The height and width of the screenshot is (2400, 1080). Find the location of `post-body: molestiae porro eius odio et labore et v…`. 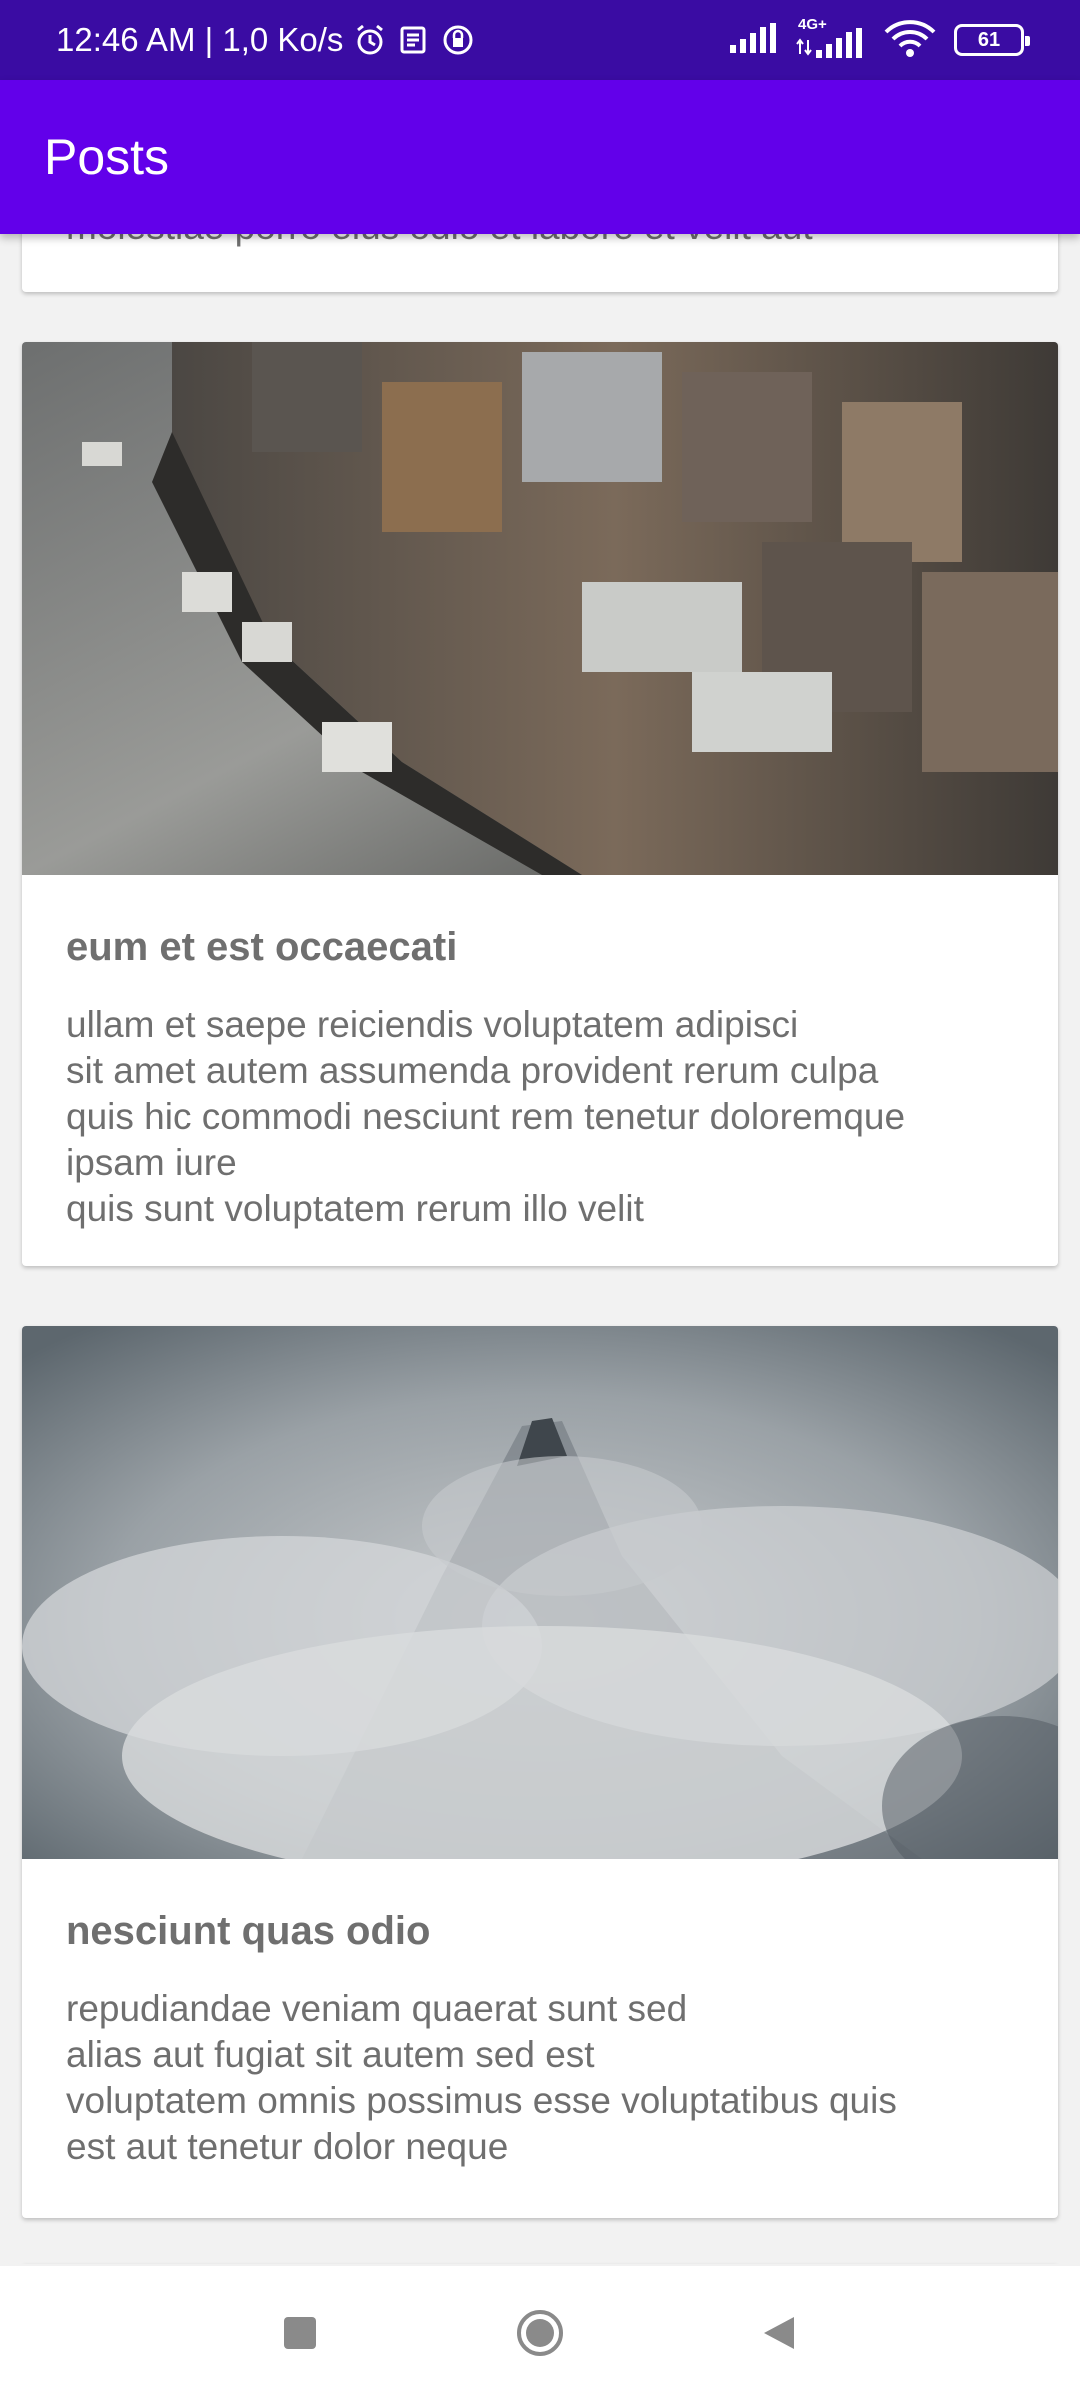

post-body: molestiae porro eius odio et labore et v… is located at coordinates (439, 242).